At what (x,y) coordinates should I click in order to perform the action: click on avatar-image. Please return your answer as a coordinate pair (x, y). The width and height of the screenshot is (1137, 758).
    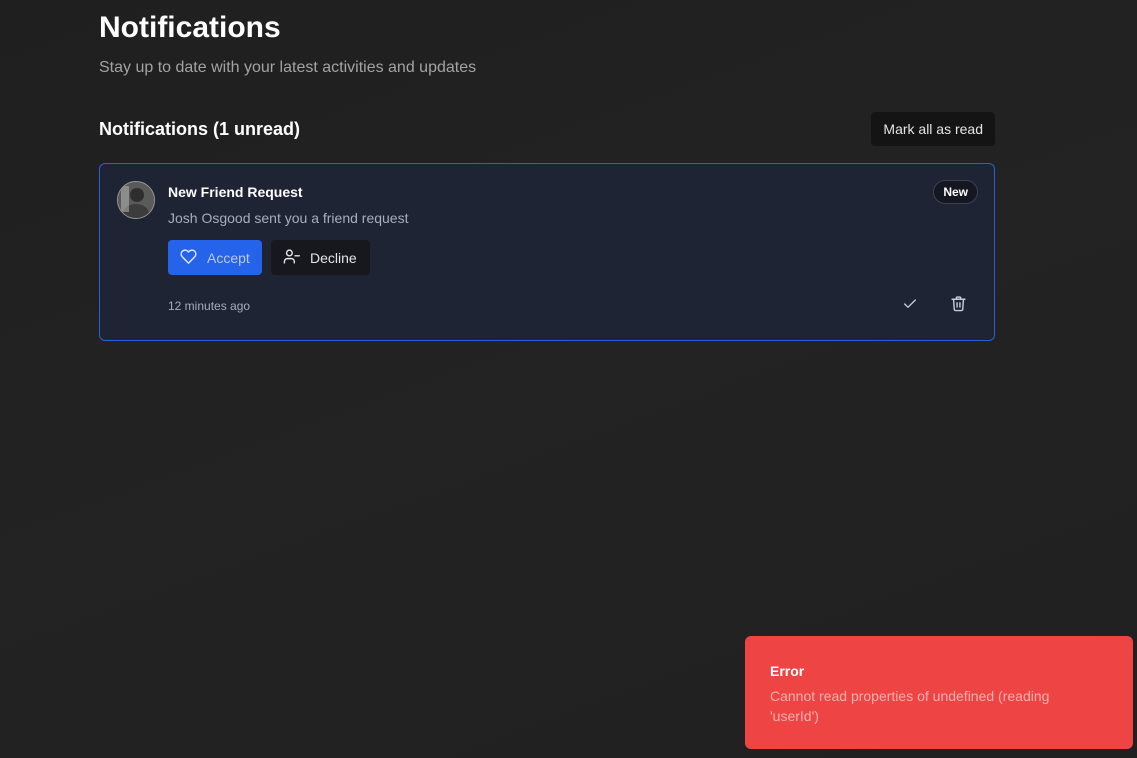
    Looking at the image, I should click on (136, 200).